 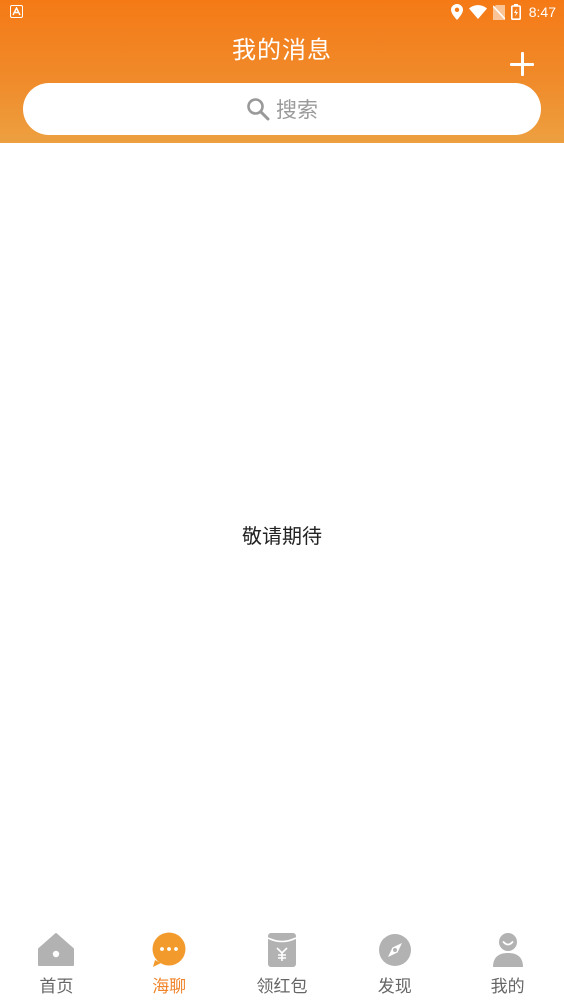 I want to click on tab-home: 首页, so click(x=56, y=963).